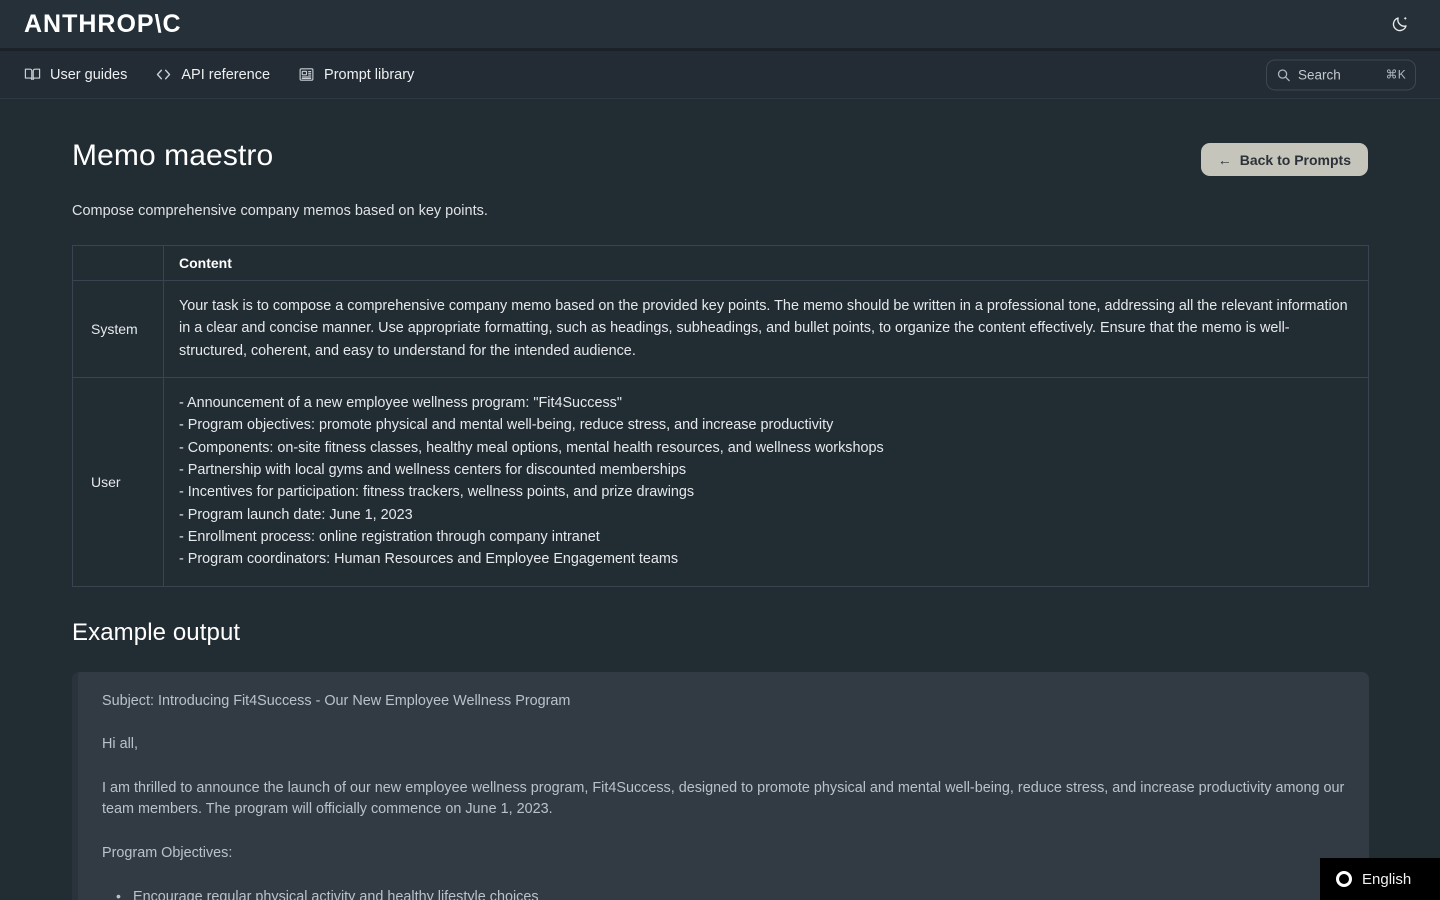 The width and height of the screenshot is (1440, 900). What do you see at coordinates (1224, 159) in the screenshot?
I see `arrow-left-icon: ←` at bounding box center [1224, 159].